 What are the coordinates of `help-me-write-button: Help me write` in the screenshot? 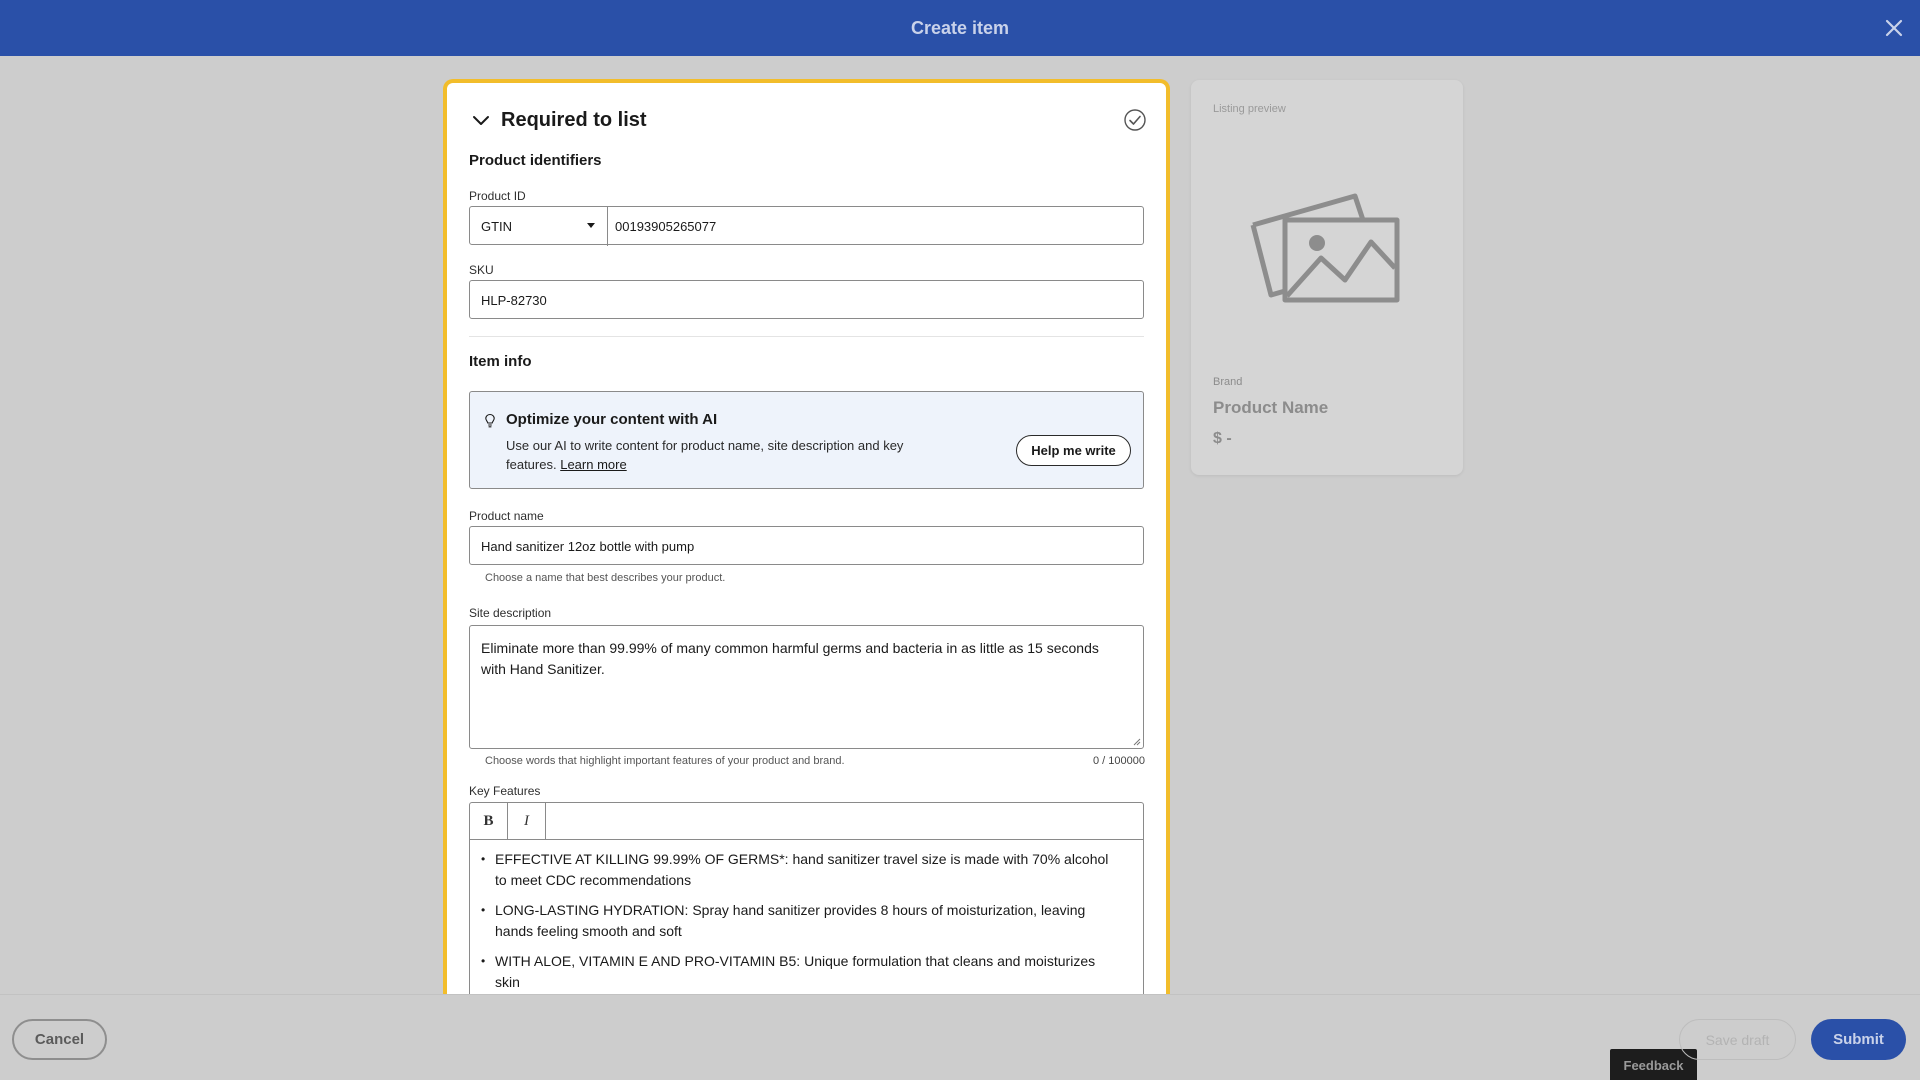 It's located at (1073, 450).